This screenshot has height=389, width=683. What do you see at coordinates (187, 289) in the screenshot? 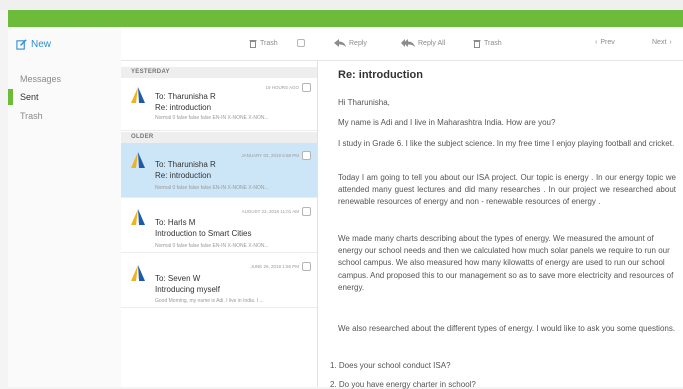
I see `message-subject: Introducing myself` at bounding box center [187, 289].